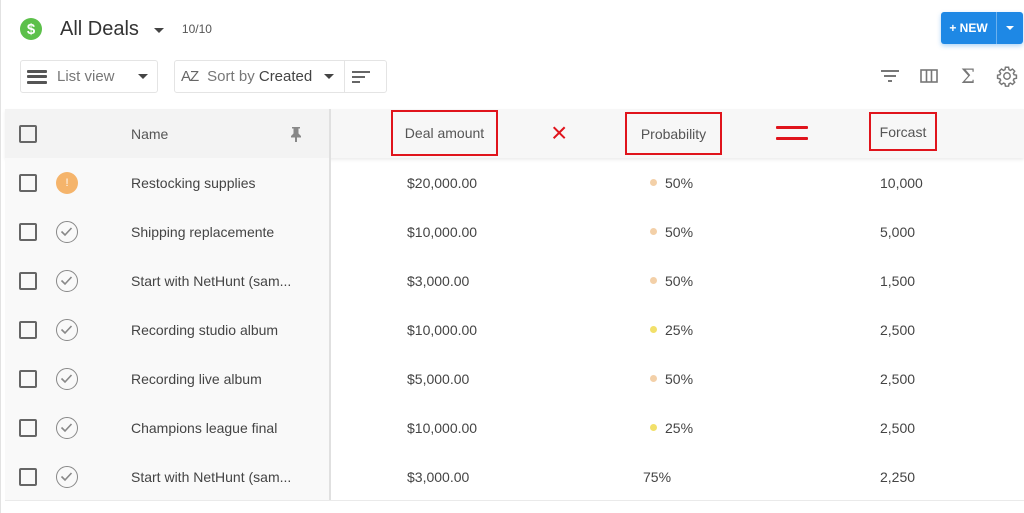 The width and height of the screenshot is (1024, 513). I want to click on view-label: List view, so click(86, 76).